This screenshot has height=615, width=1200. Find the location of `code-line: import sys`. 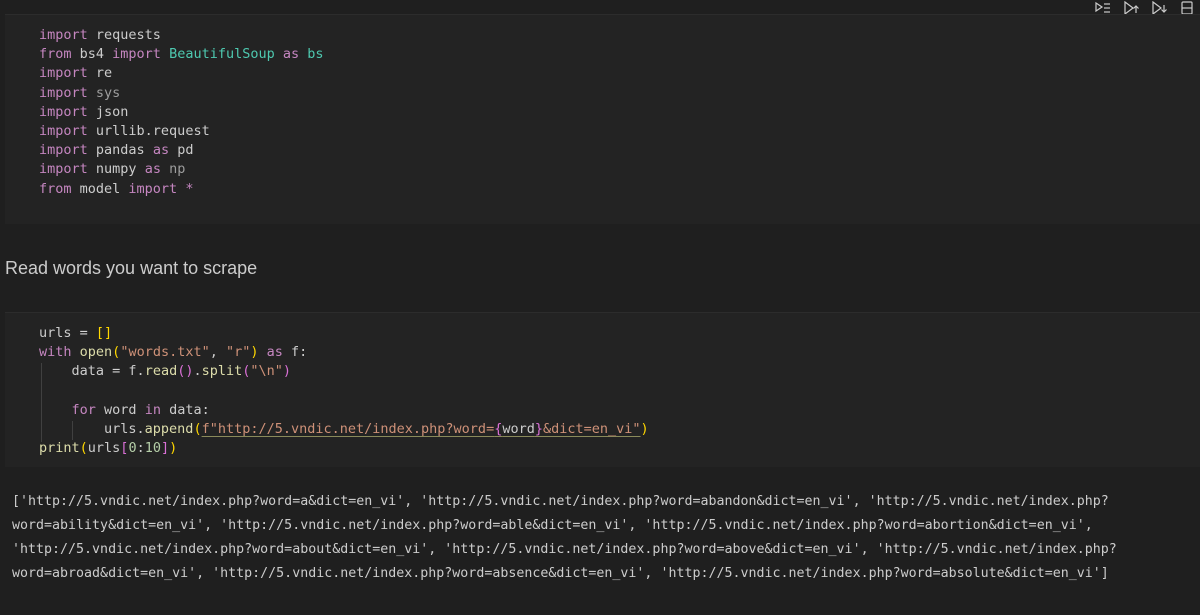

code-line: import sys is located at coordinates (181, 93).